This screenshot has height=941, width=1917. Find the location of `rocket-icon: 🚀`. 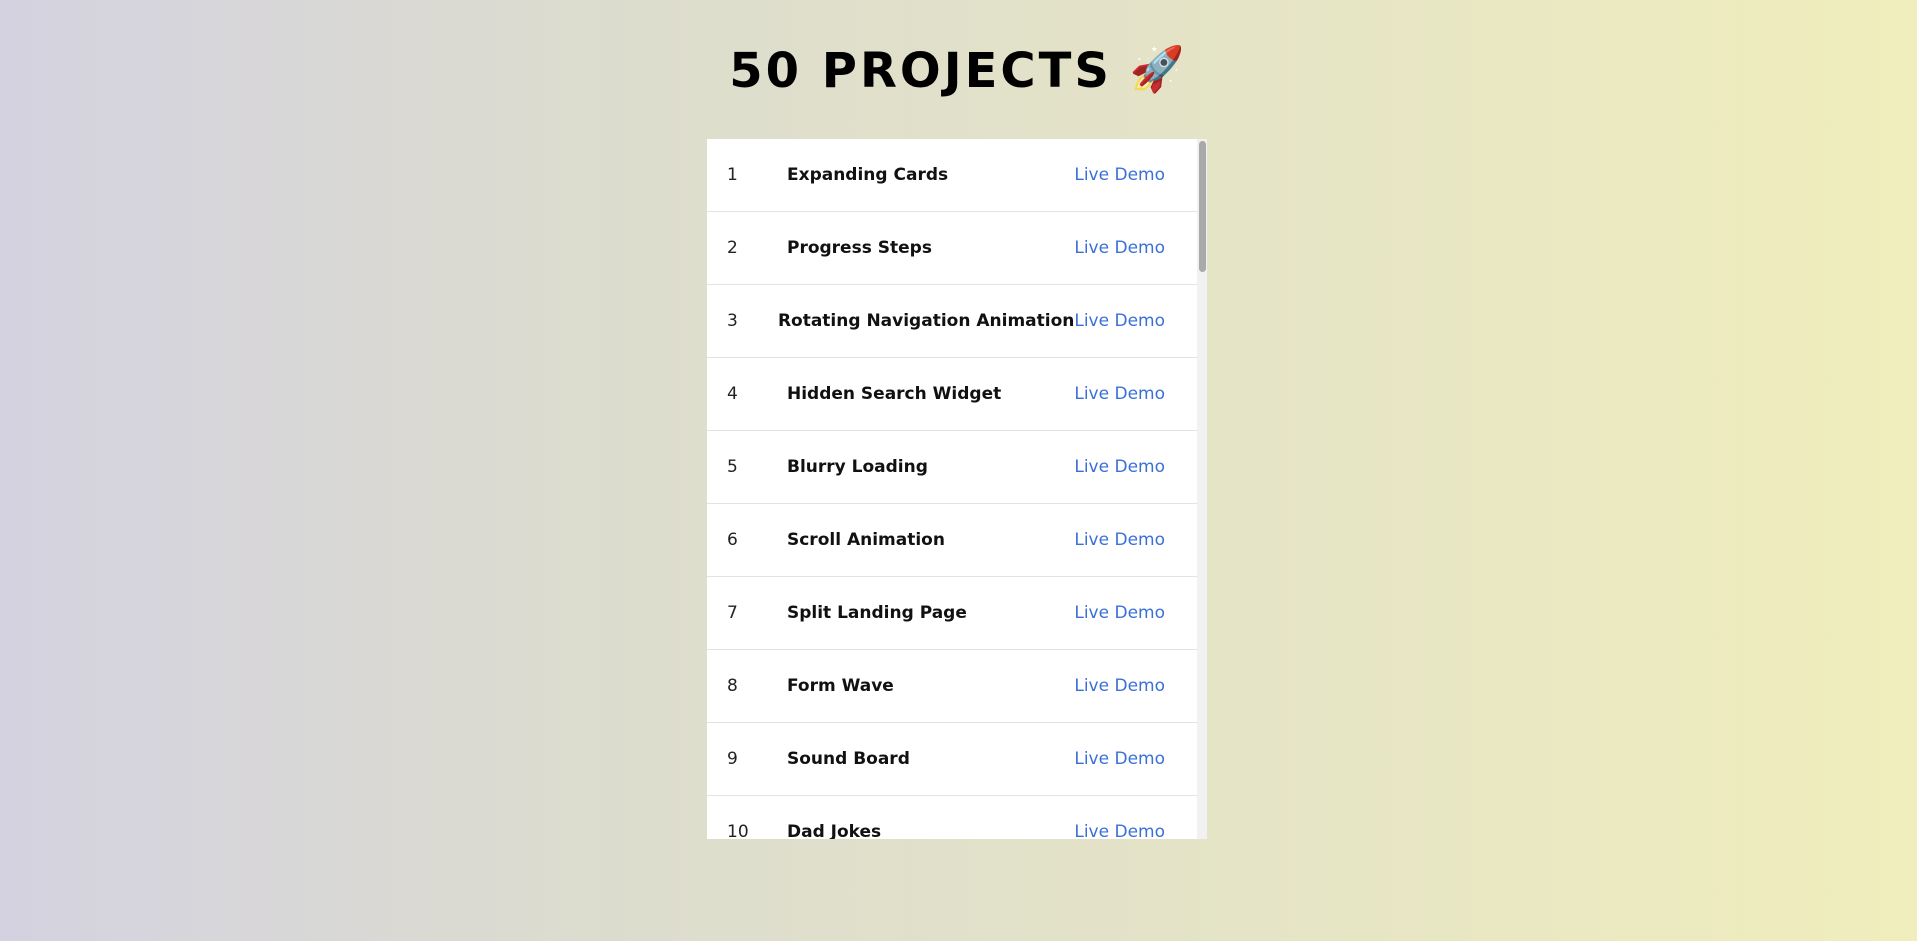

rocket-icon: 🚀 is located at coordinates (1158, 69).